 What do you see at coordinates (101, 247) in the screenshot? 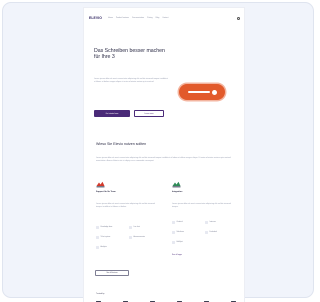
I see `column-1-feature: Analytics` at bounding box center [101, 247].